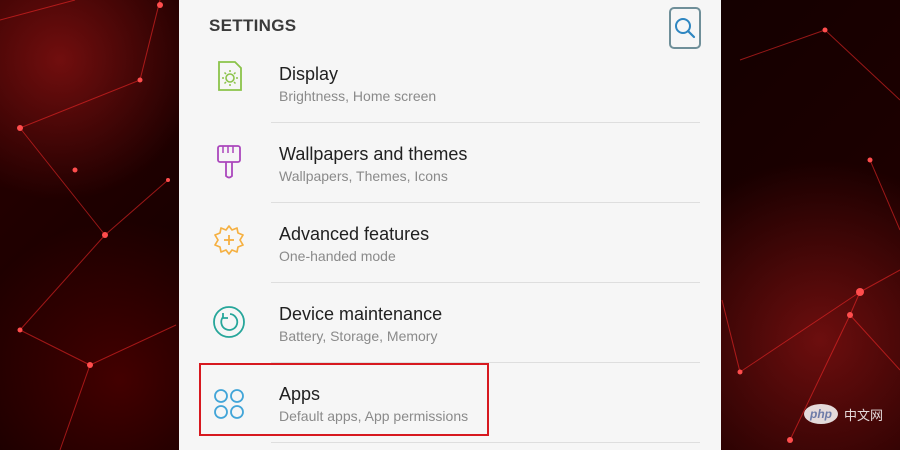 This screenshot has width=900, height=450. Describe the element at coordinates (361, 314) in the screenshot. I see `item-label: Device maintenance` at that location.